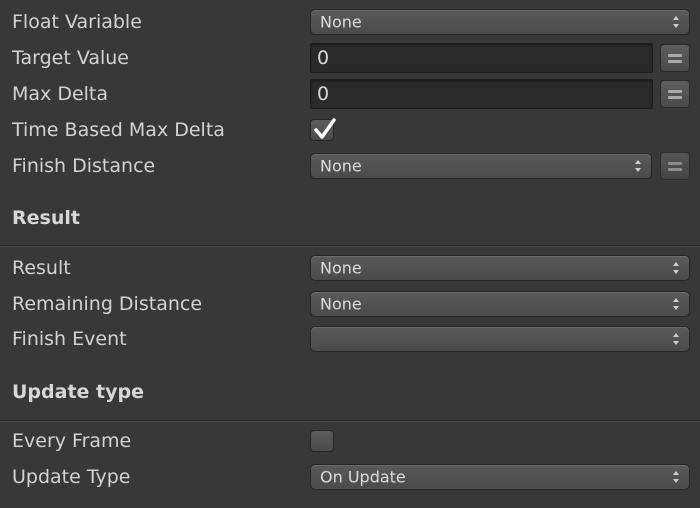 Image resolution: width=700 pixels, height=508 pixels. What do you see at coordinates (72, 441) in the screenshot?
I see `label-every-frame: Every Frame` at bounding box center [72, 441].